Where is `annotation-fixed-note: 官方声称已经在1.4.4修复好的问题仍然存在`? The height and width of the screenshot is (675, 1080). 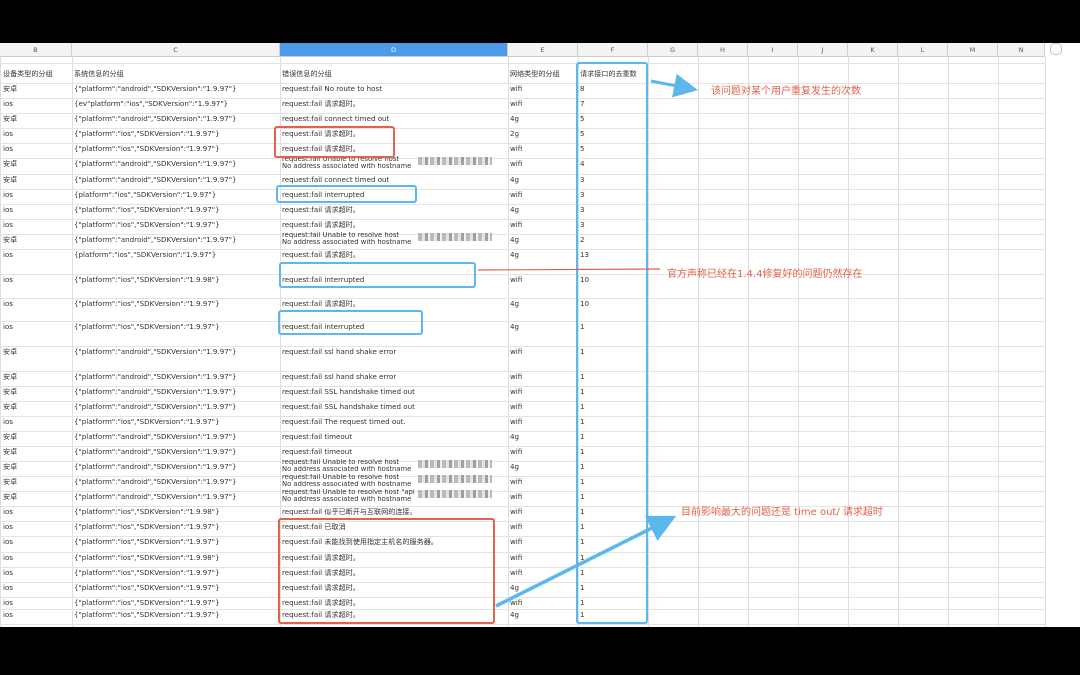
annotation-fixed-note: 官方声称已经在1.4.4修复好的问题仍然存在 is located at coordinates (765, 274).